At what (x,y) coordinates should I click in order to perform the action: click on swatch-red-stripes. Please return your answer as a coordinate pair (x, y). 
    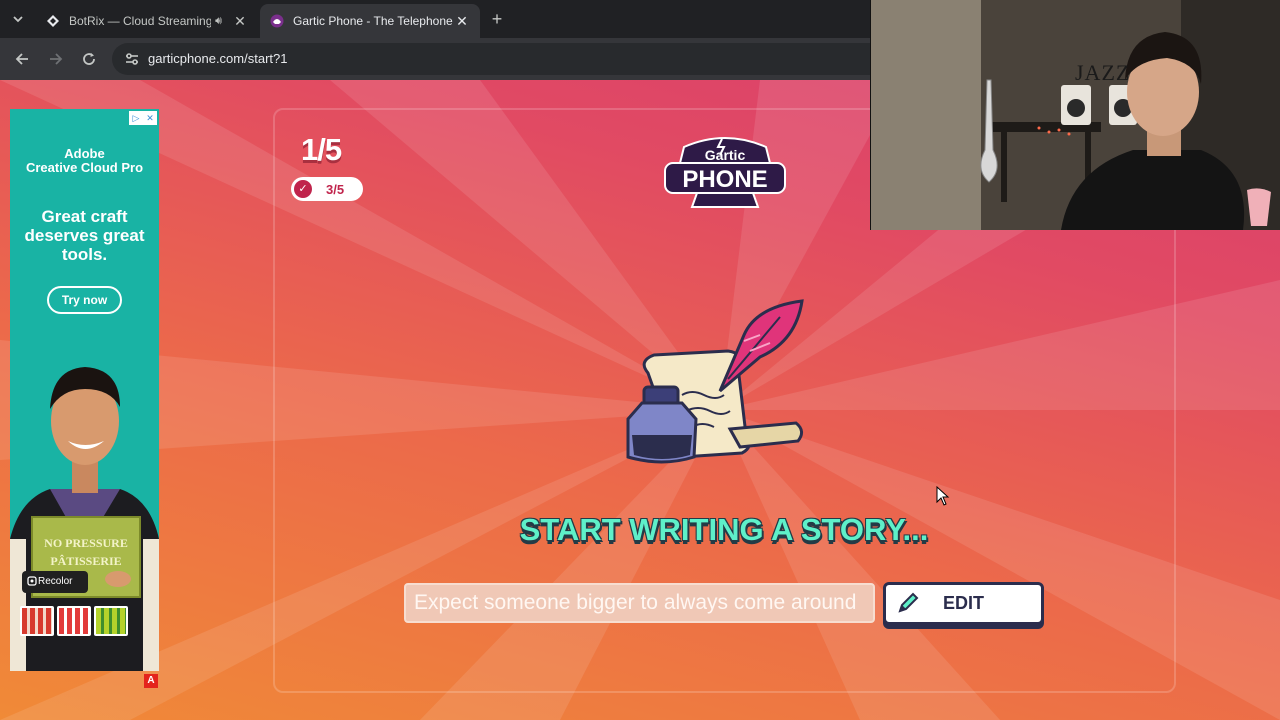
    Looking at the image, I should click on (37, 621).